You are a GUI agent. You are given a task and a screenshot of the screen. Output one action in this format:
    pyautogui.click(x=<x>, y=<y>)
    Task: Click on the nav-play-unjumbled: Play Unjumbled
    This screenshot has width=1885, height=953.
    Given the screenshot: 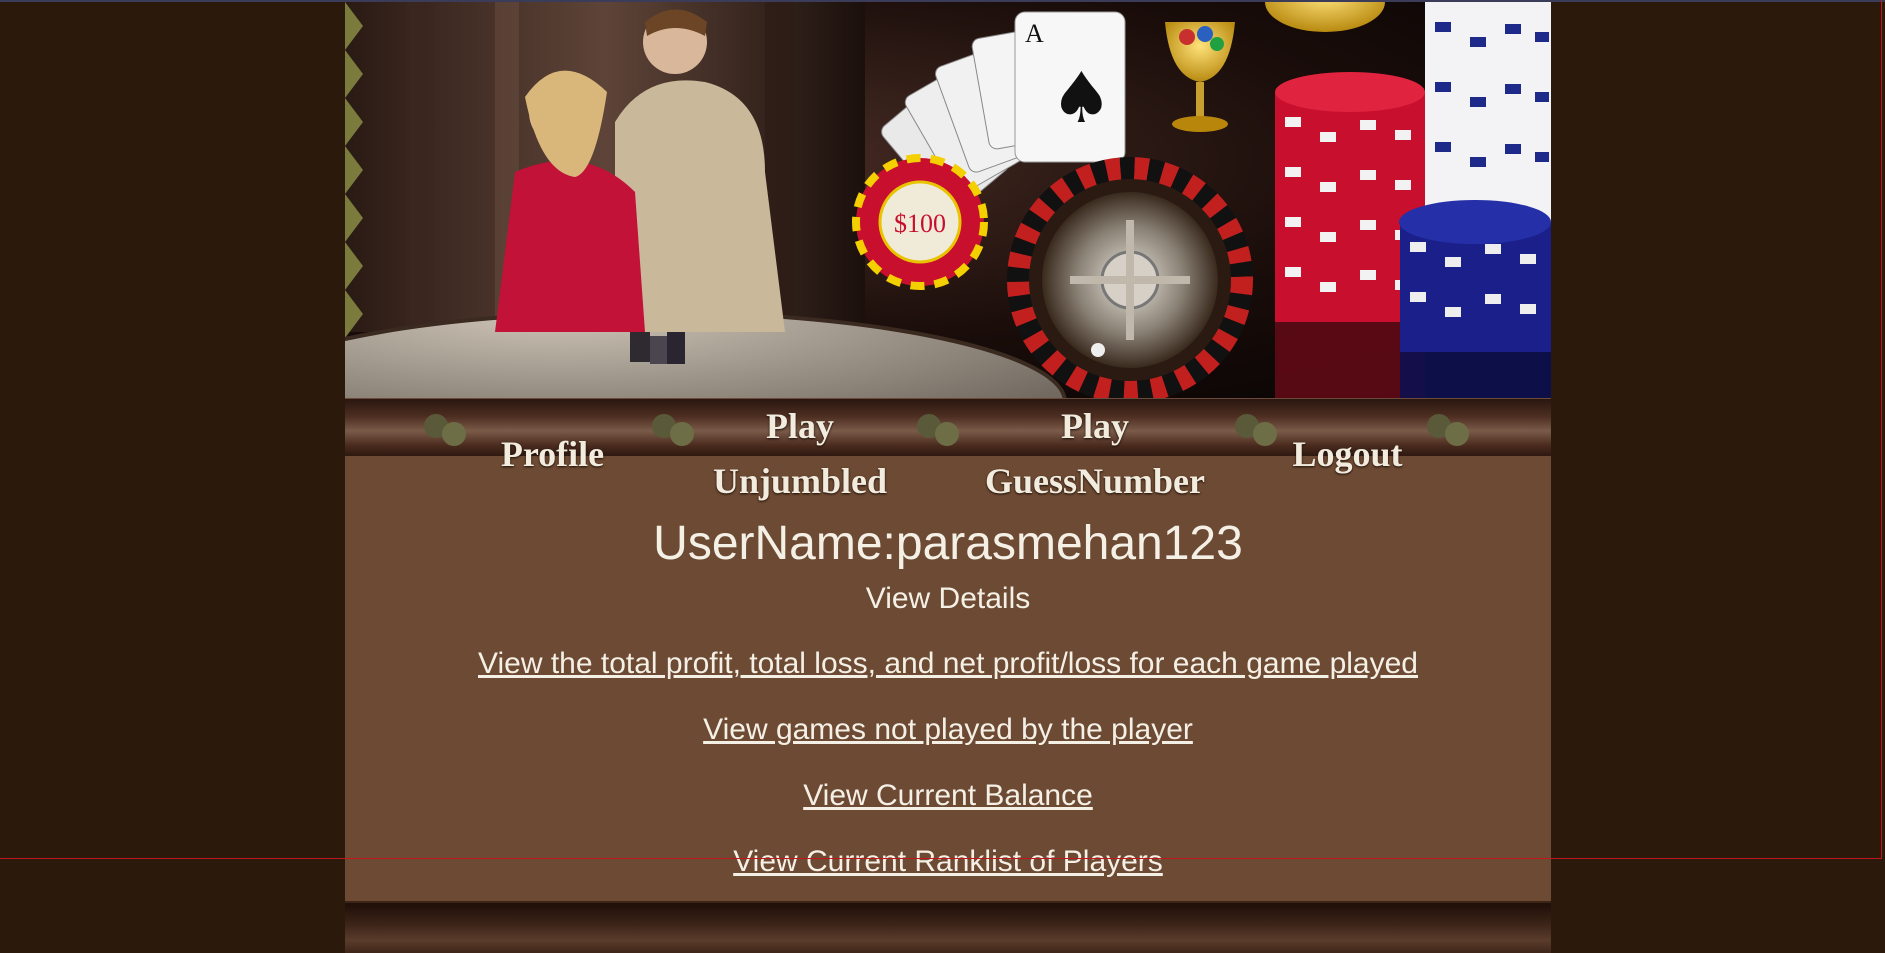 What is the action you would take?
    pyautogui.click(x=800, y=454)
    